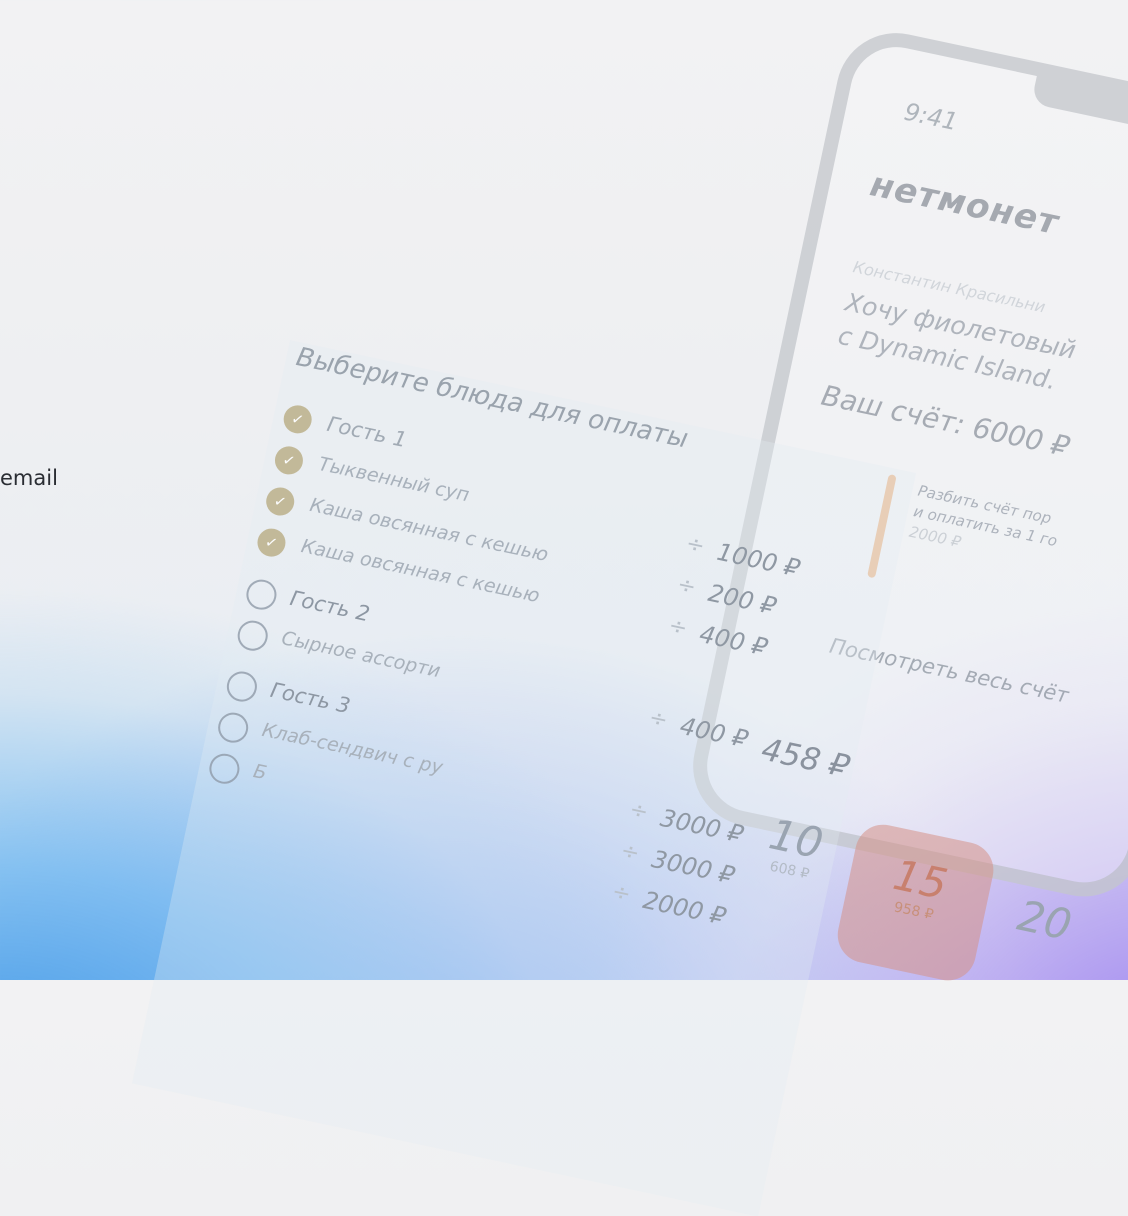  What do you see at coordinates (310, 698) in the screenshot?
I see `guest-label: Гость 3` at bounding box center [310, 698].